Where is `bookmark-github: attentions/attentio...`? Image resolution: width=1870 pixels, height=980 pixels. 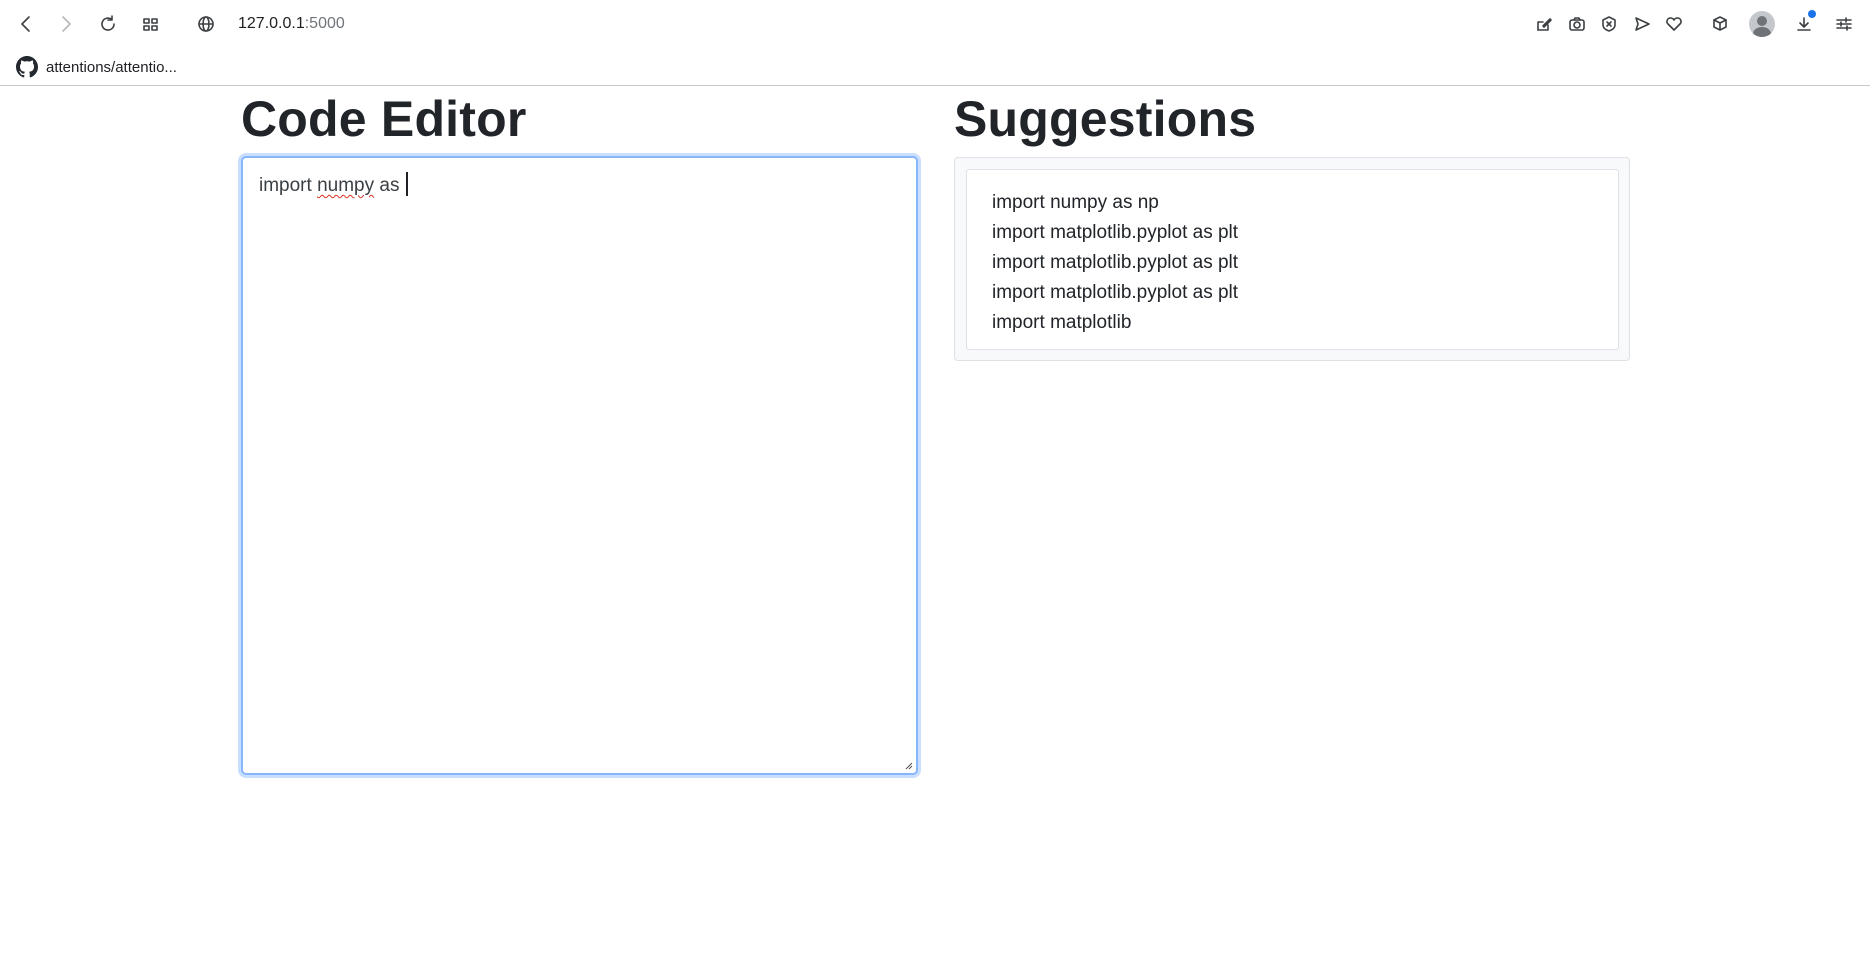 bookmark-github: attentions/attentio... is located at coordinates (96, 67).